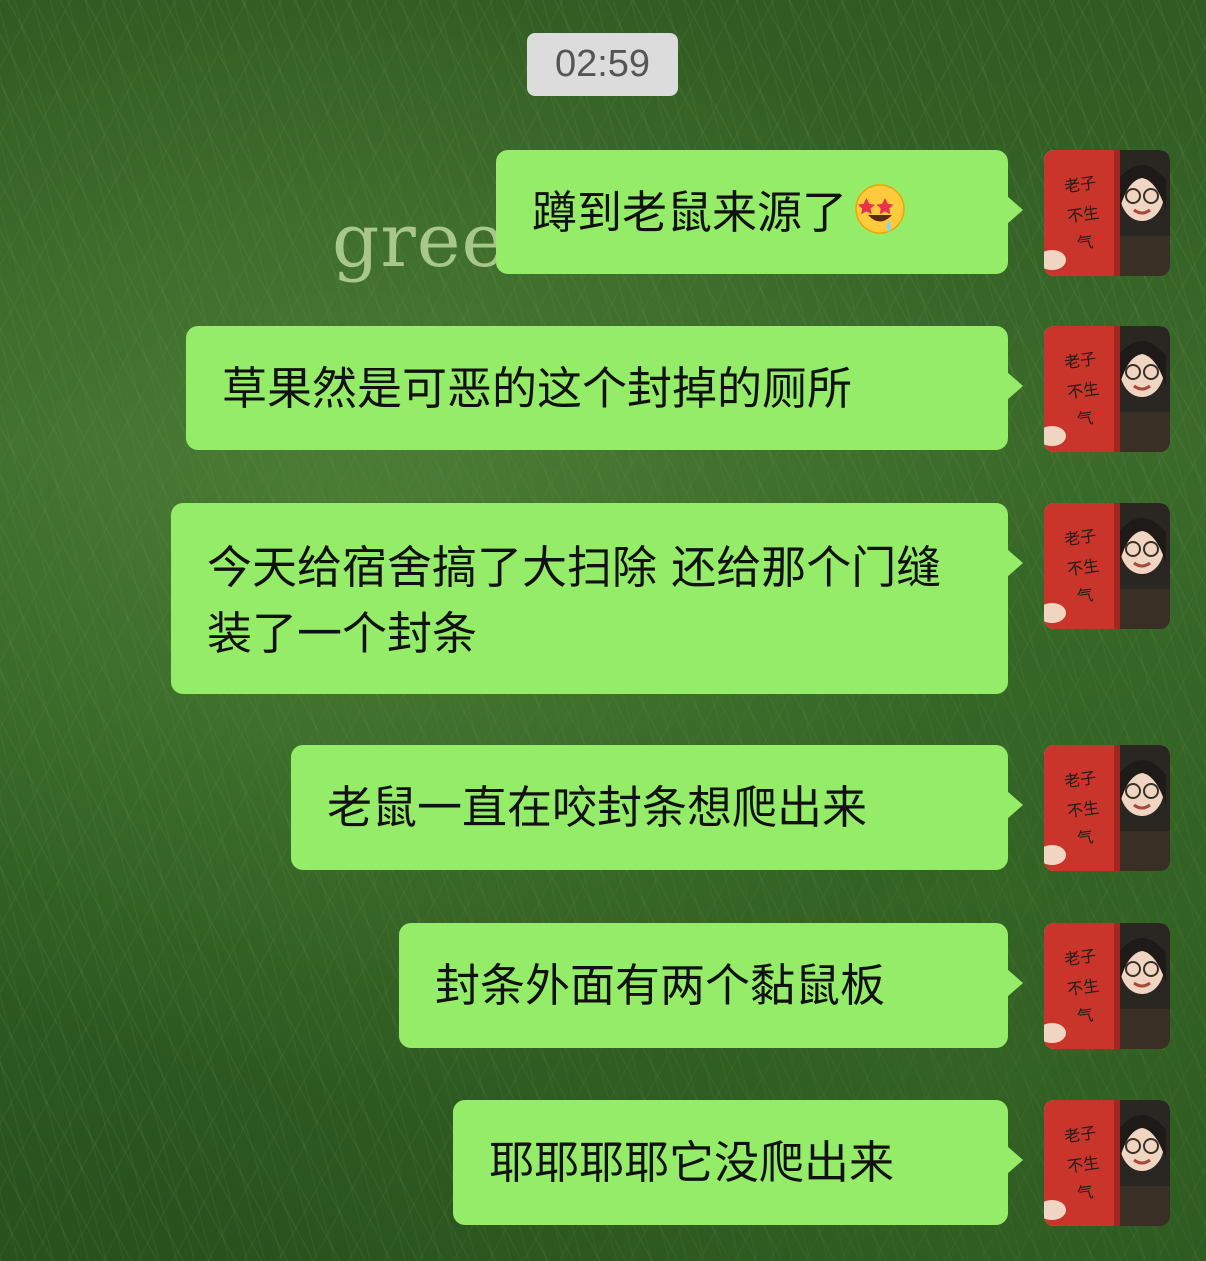 This screenshot has height=1261, width=1206. I want to click on chat-bubble-text: 耶耶耶耶它没爬出来, so click(692, 1162).